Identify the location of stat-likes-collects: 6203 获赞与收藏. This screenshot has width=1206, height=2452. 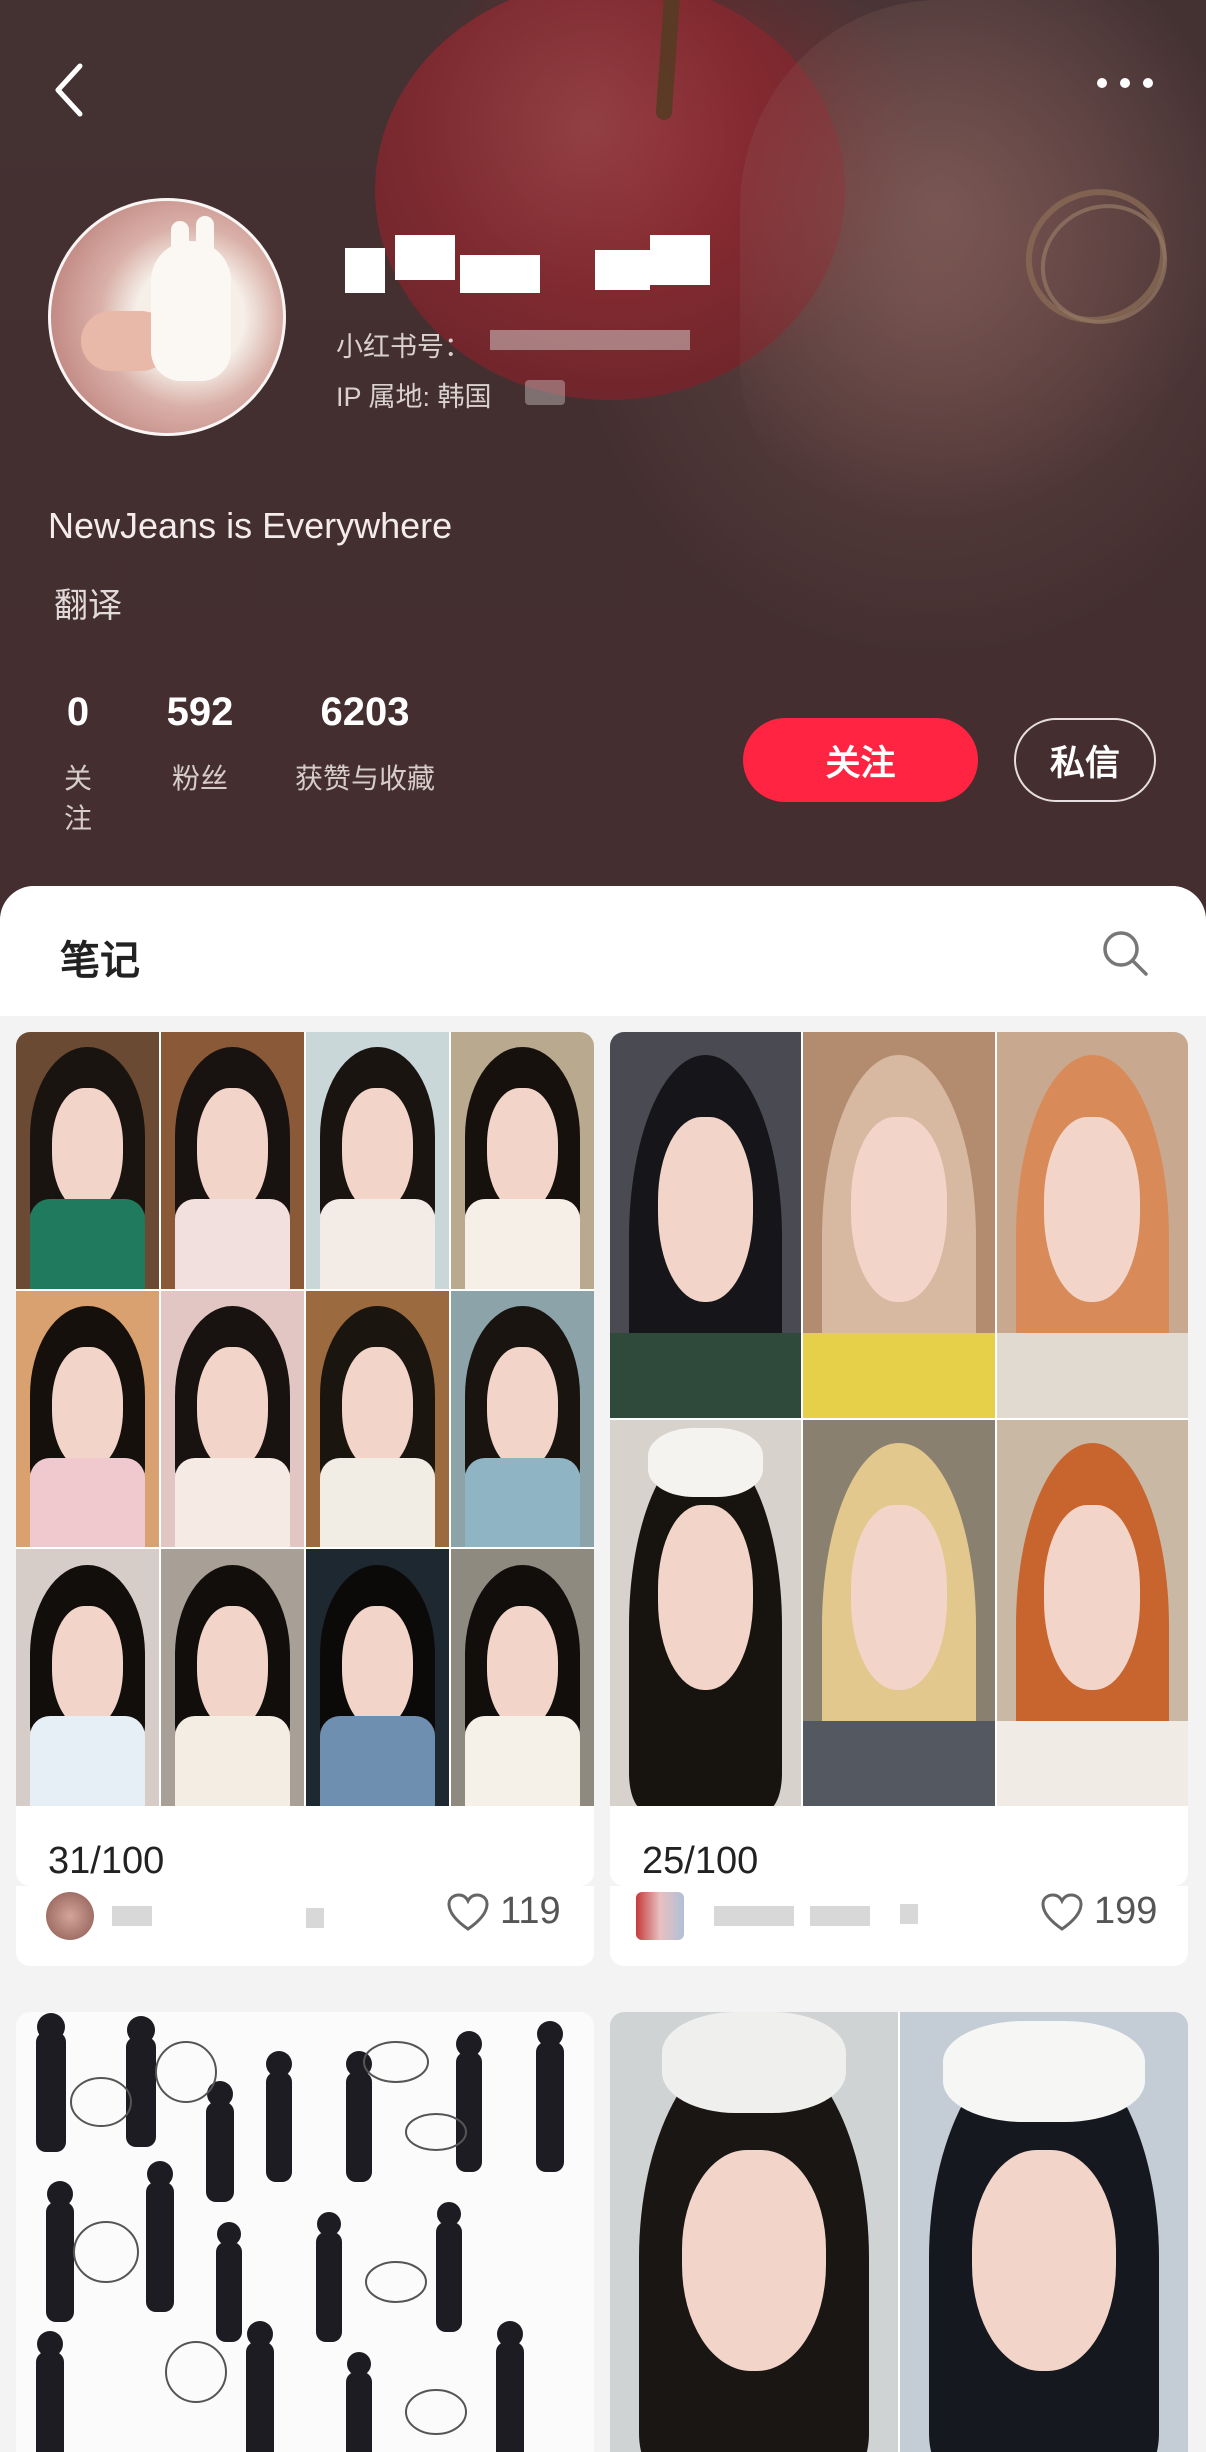
(365, 743).